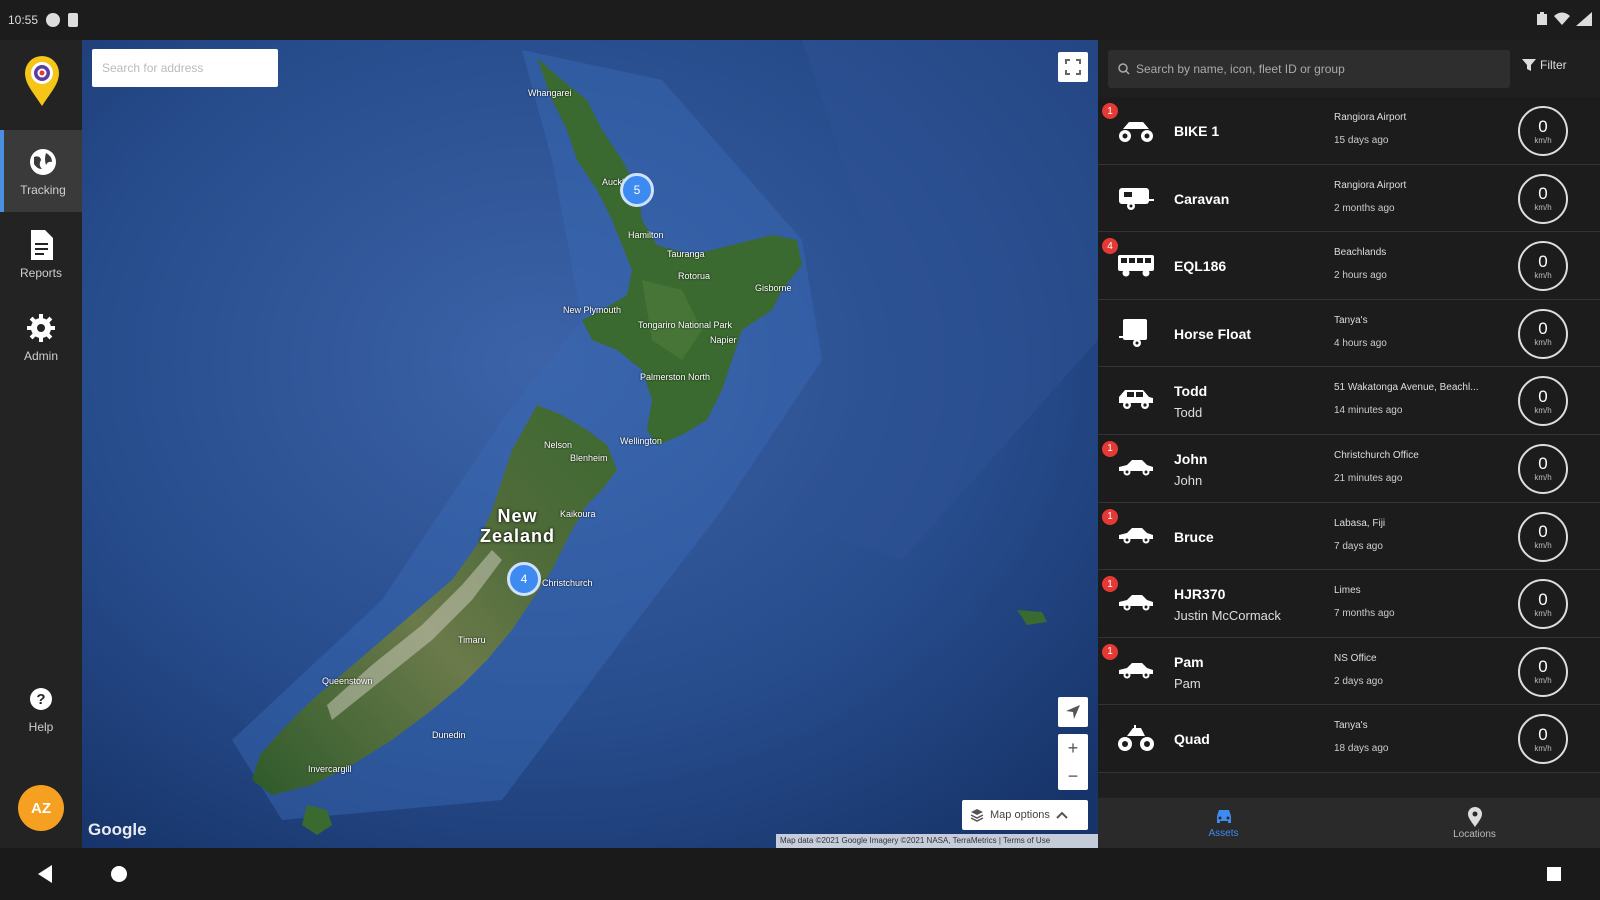  Describe the element at coordinates (1529, 65) in the screenshot. I see `filter-icon` at that location.